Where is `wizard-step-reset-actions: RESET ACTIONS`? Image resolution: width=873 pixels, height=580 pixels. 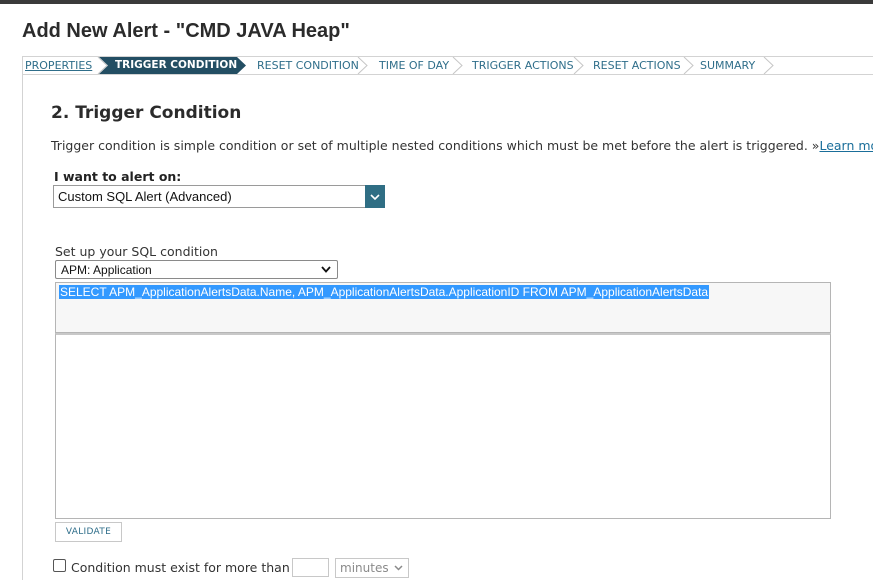 wizard-step-reset-actions: RESET ACTIONS is located at coordinates (637, 65).